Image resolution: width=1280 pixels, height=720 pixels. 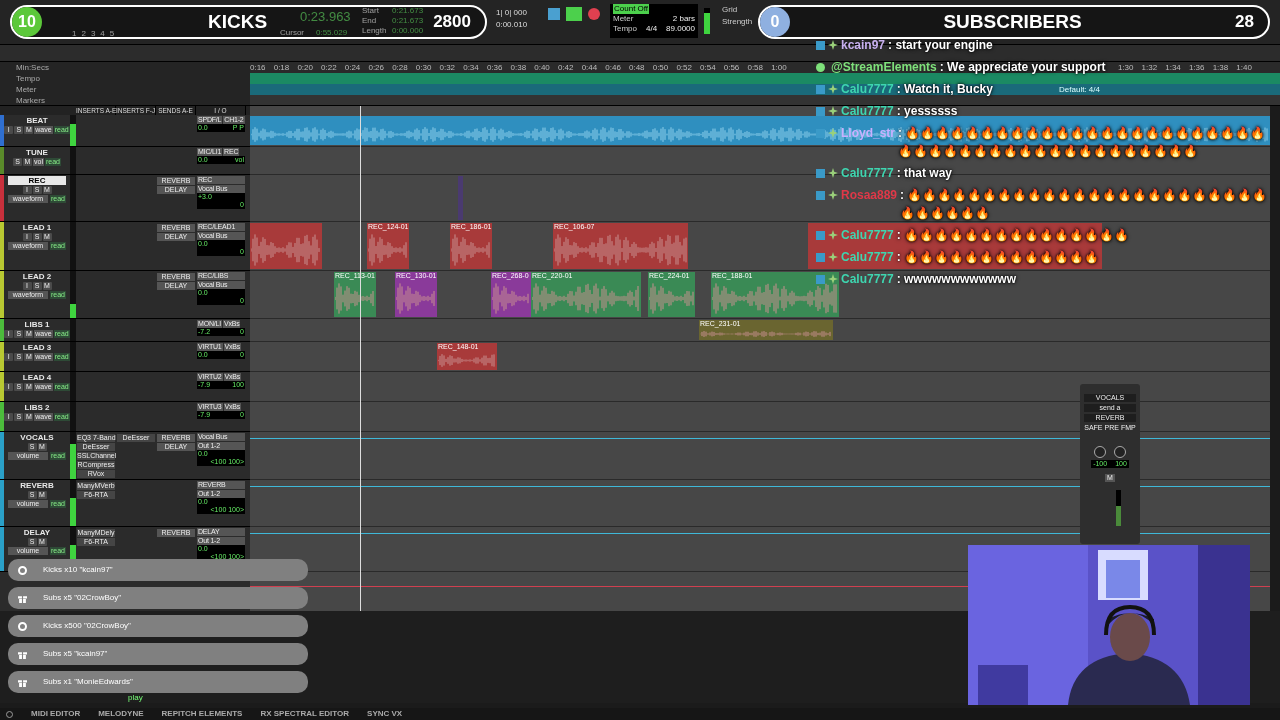 What do you see at coordinates (371, 11) in the screenshot?
I see `selection-label: Start` at bounding box center [371, 11].